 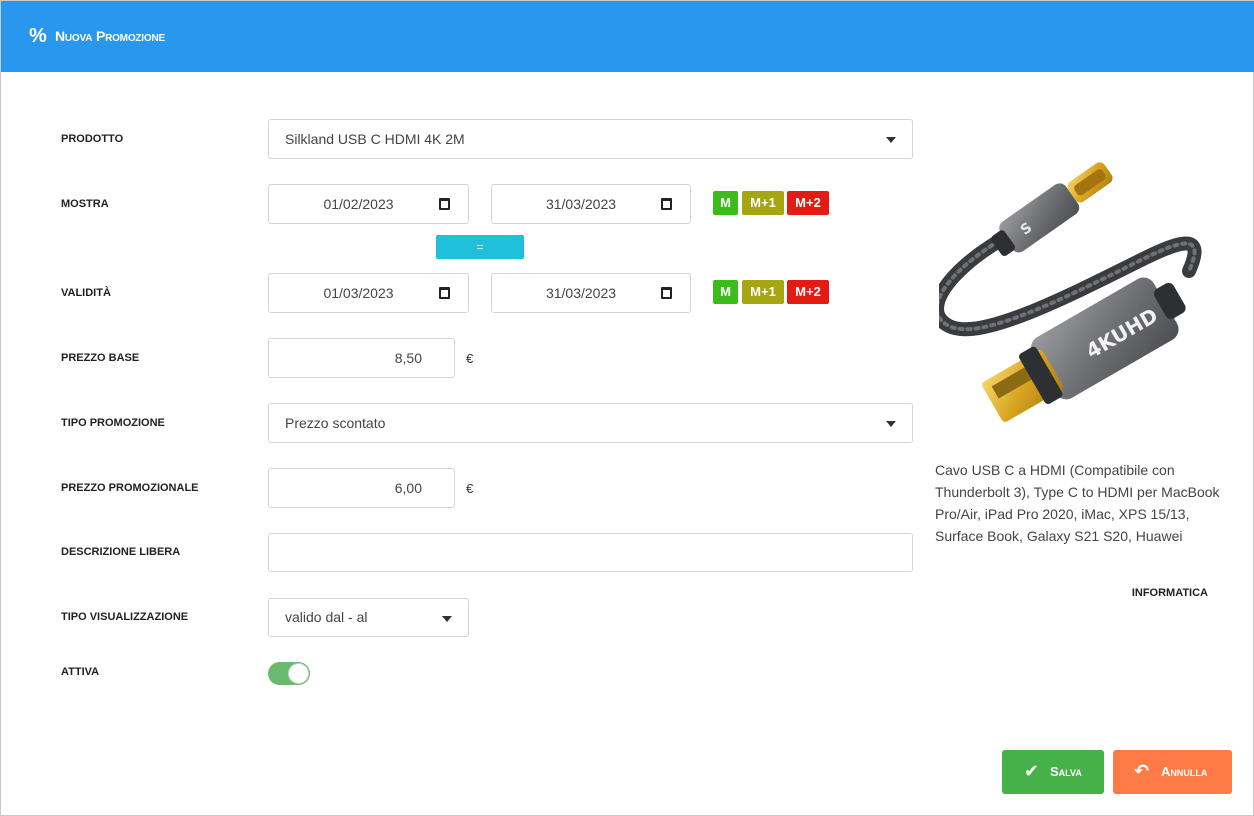 What do you see at coordinates (627, 36) in the screenshot?
I see `dialog-header: % Nuova Promozione` at bounding box center [627, 36].